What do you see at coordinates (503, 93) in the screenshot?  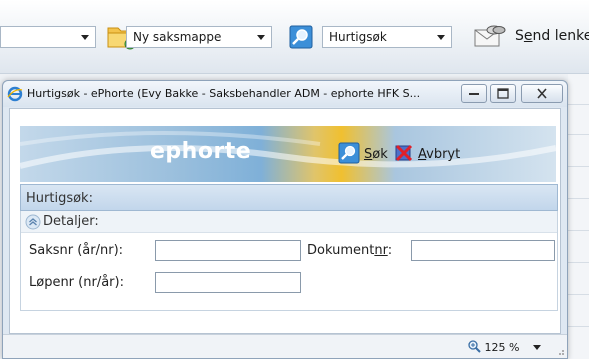 I see `maximize-button` at bounding box center [503, 93].